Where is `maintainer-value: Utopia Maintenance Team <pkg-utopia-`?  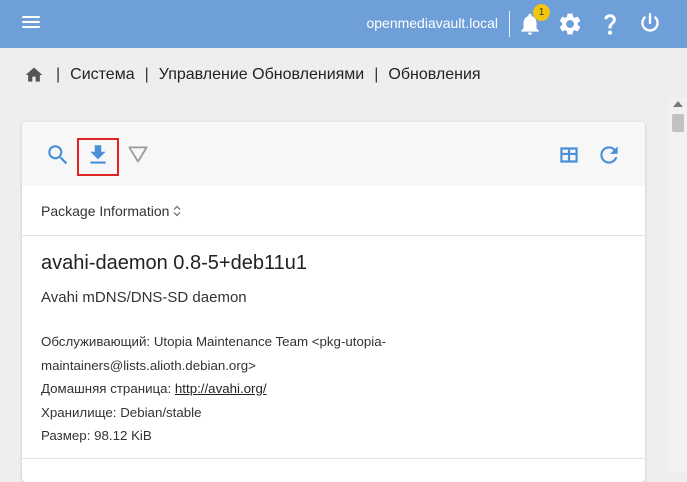 maintainer-value: Utopia Maintenance Team <pkg-utopia- is located at coordinates (270, 341).